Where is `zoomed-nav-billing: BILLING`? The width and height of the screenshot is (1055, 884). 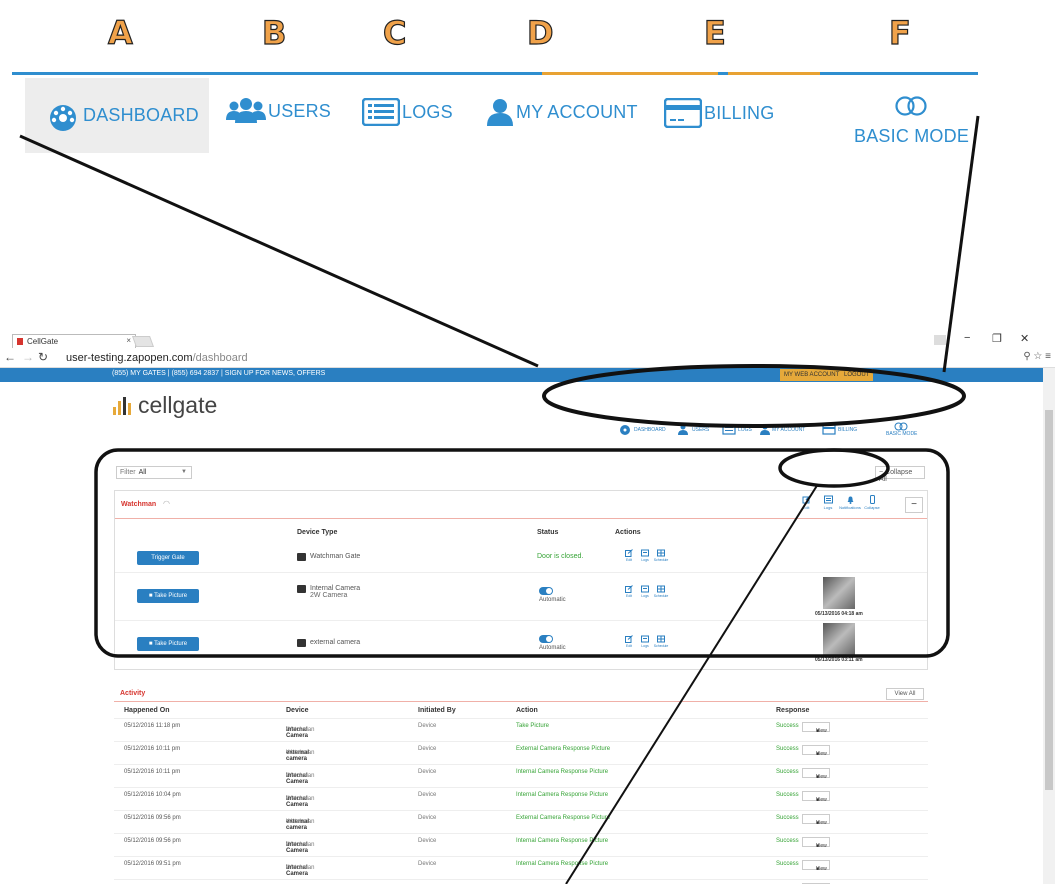 zoomed-nav-billing: BILLING is located at coordinates (719, 113).